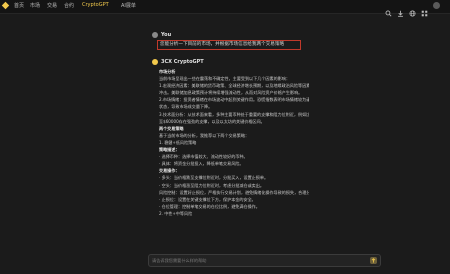 The width and height of the screenshot is (450, 274). Describe the element at coordinates (225, 8) in the screenshot. I see `top-navigation-bar: 首页 市场 交易 合约 CryptoGPT AI展单` at that location.